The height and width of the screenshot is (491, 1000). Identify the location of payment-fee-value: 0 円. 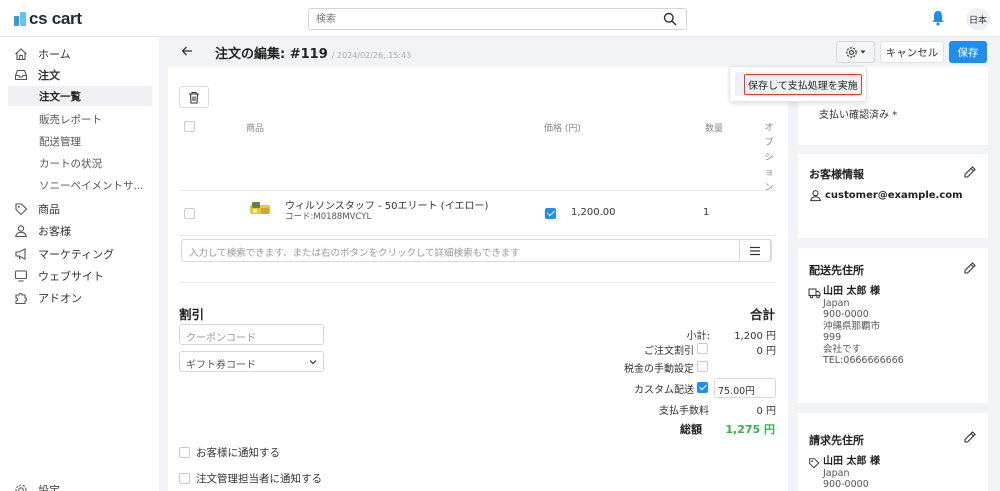
(766, 411).